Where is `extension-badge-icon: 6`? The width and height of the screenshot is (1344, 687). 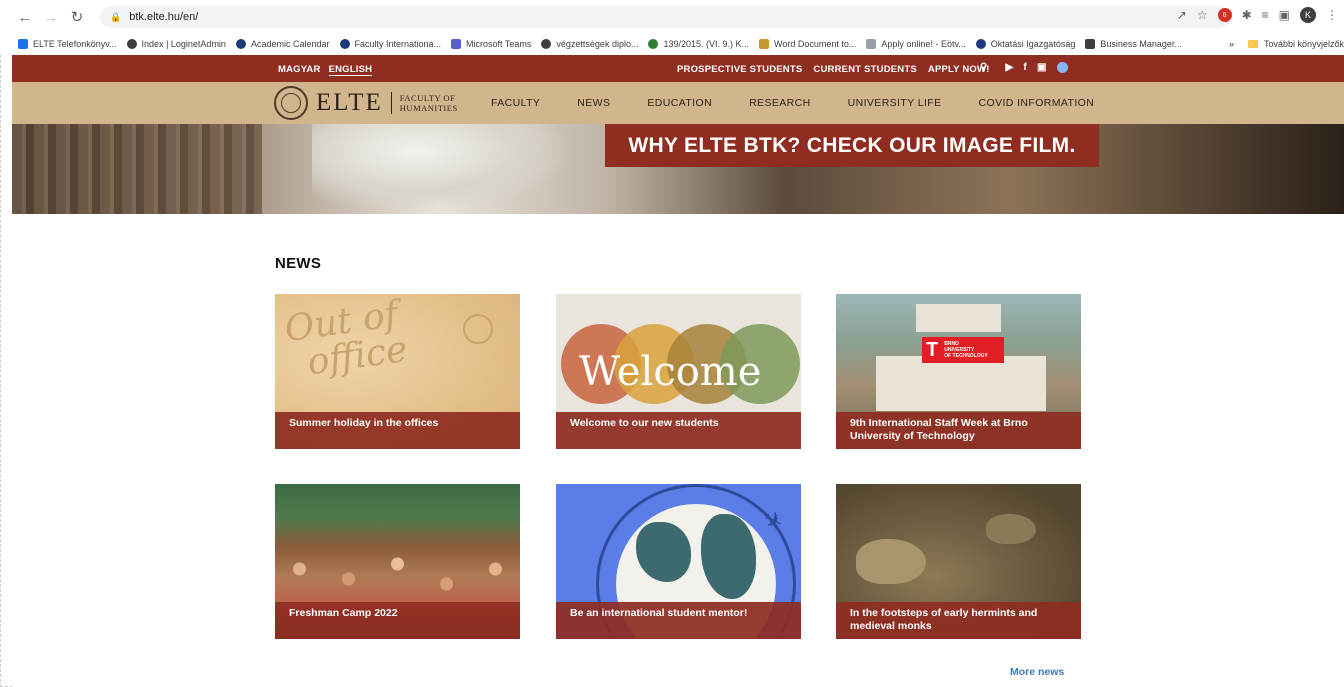
extension-badge-icon: 6 is located at coordinates (1224, 15).